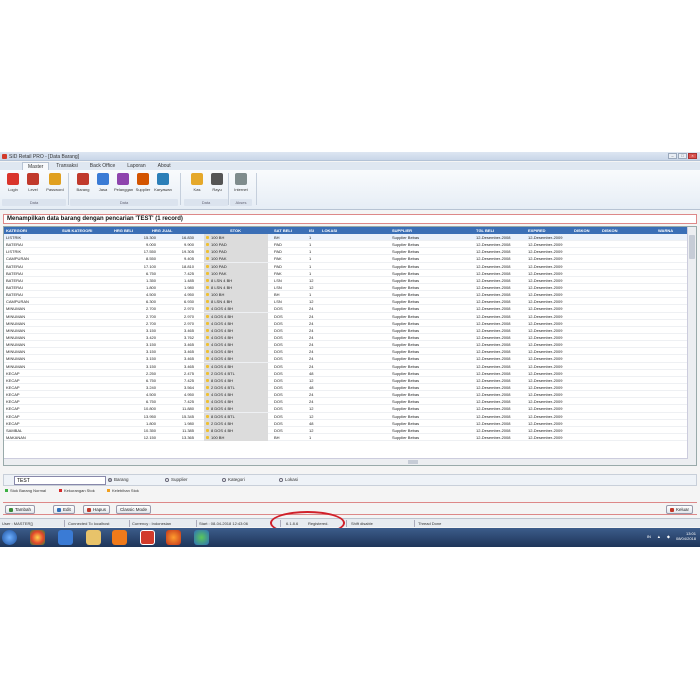 The image size is (700, 700). I want to click on table-cell: 12-Desember-2008, so click(493, 345).